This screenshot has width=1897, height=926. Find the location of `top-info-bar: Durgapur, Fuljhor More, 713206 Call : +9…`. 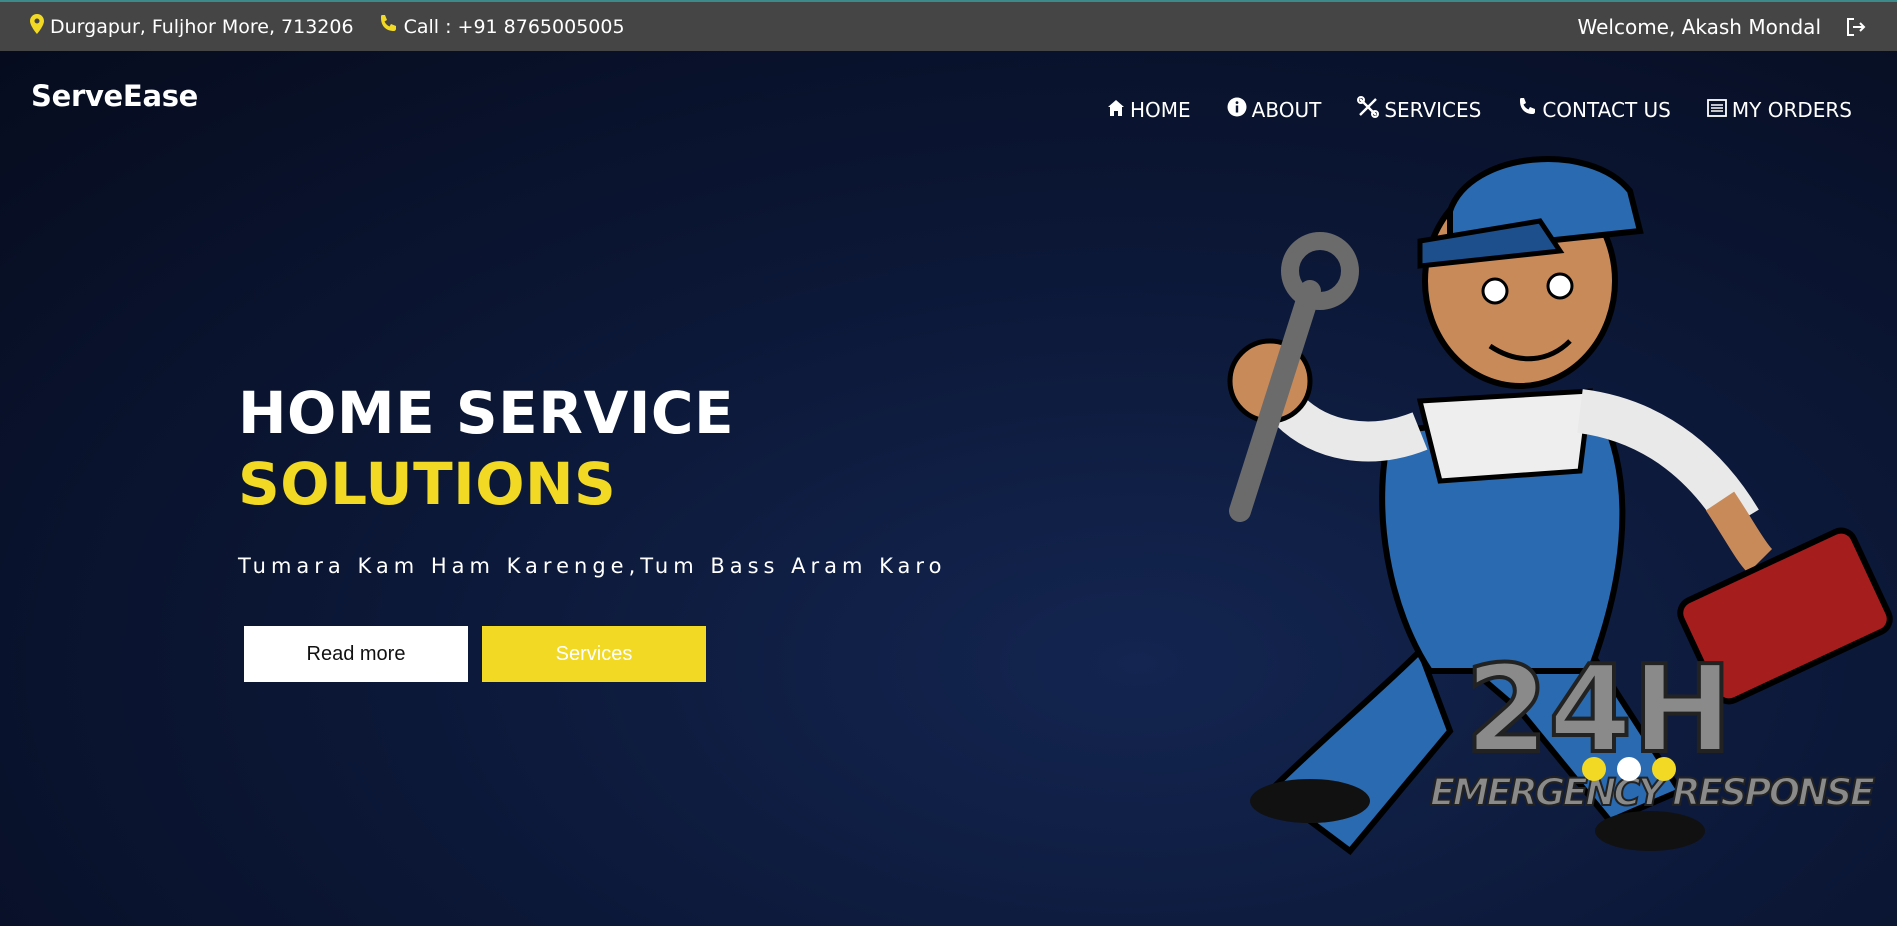

top-info-bar: Durgapur, Fuljhor More, 713206 Call : +9… is located at coordinates (948, 25).